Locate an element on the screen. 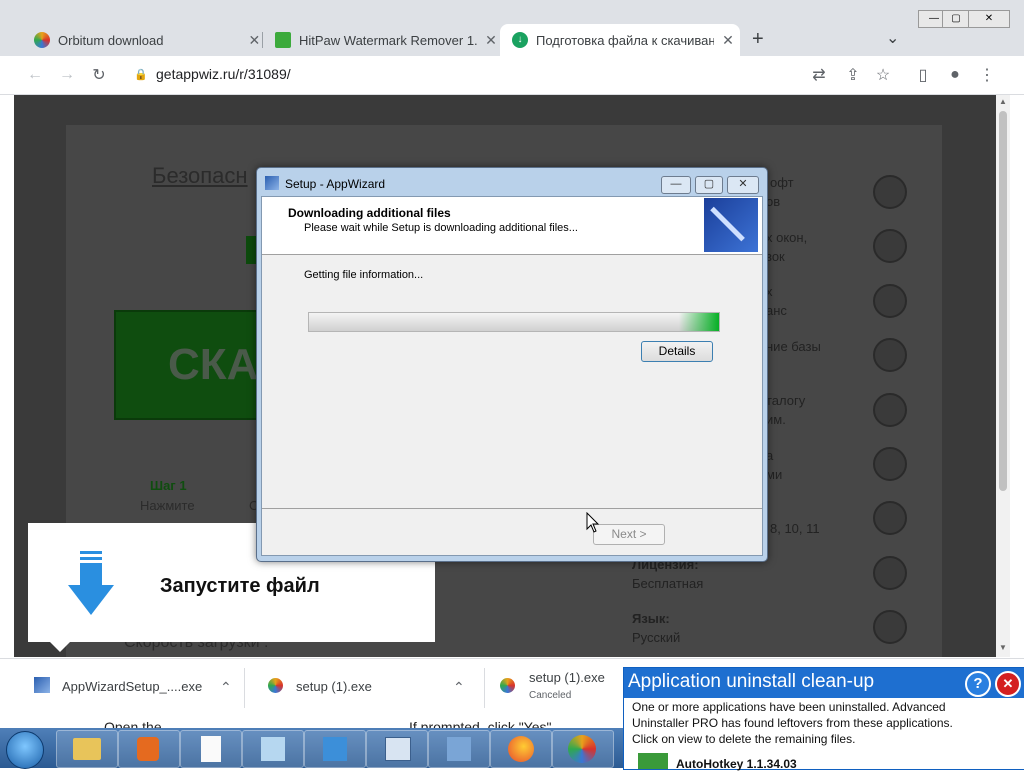  translate-icon: ⇄ is located at coordinates (819, 75).